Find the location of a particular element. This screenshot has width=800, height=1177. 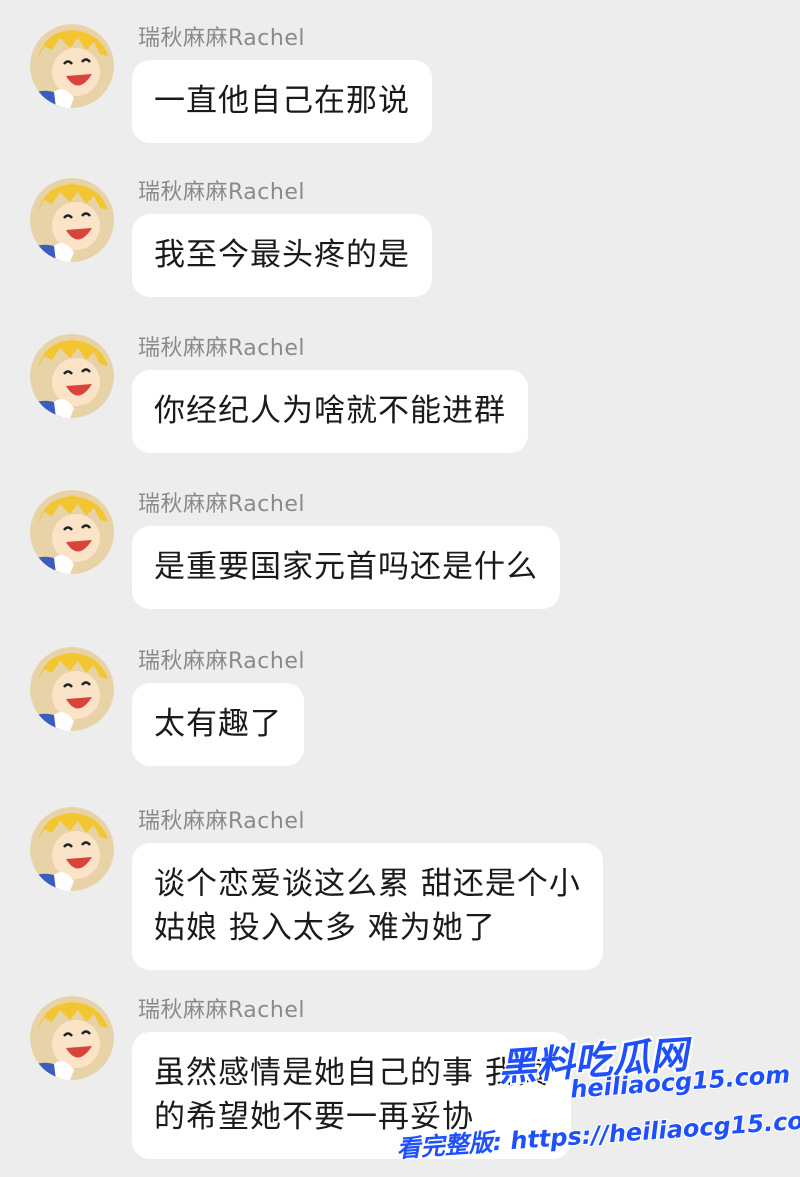

message-bubble: 是重要国家元首吗还是什么 is located at coordinates (346, 567).